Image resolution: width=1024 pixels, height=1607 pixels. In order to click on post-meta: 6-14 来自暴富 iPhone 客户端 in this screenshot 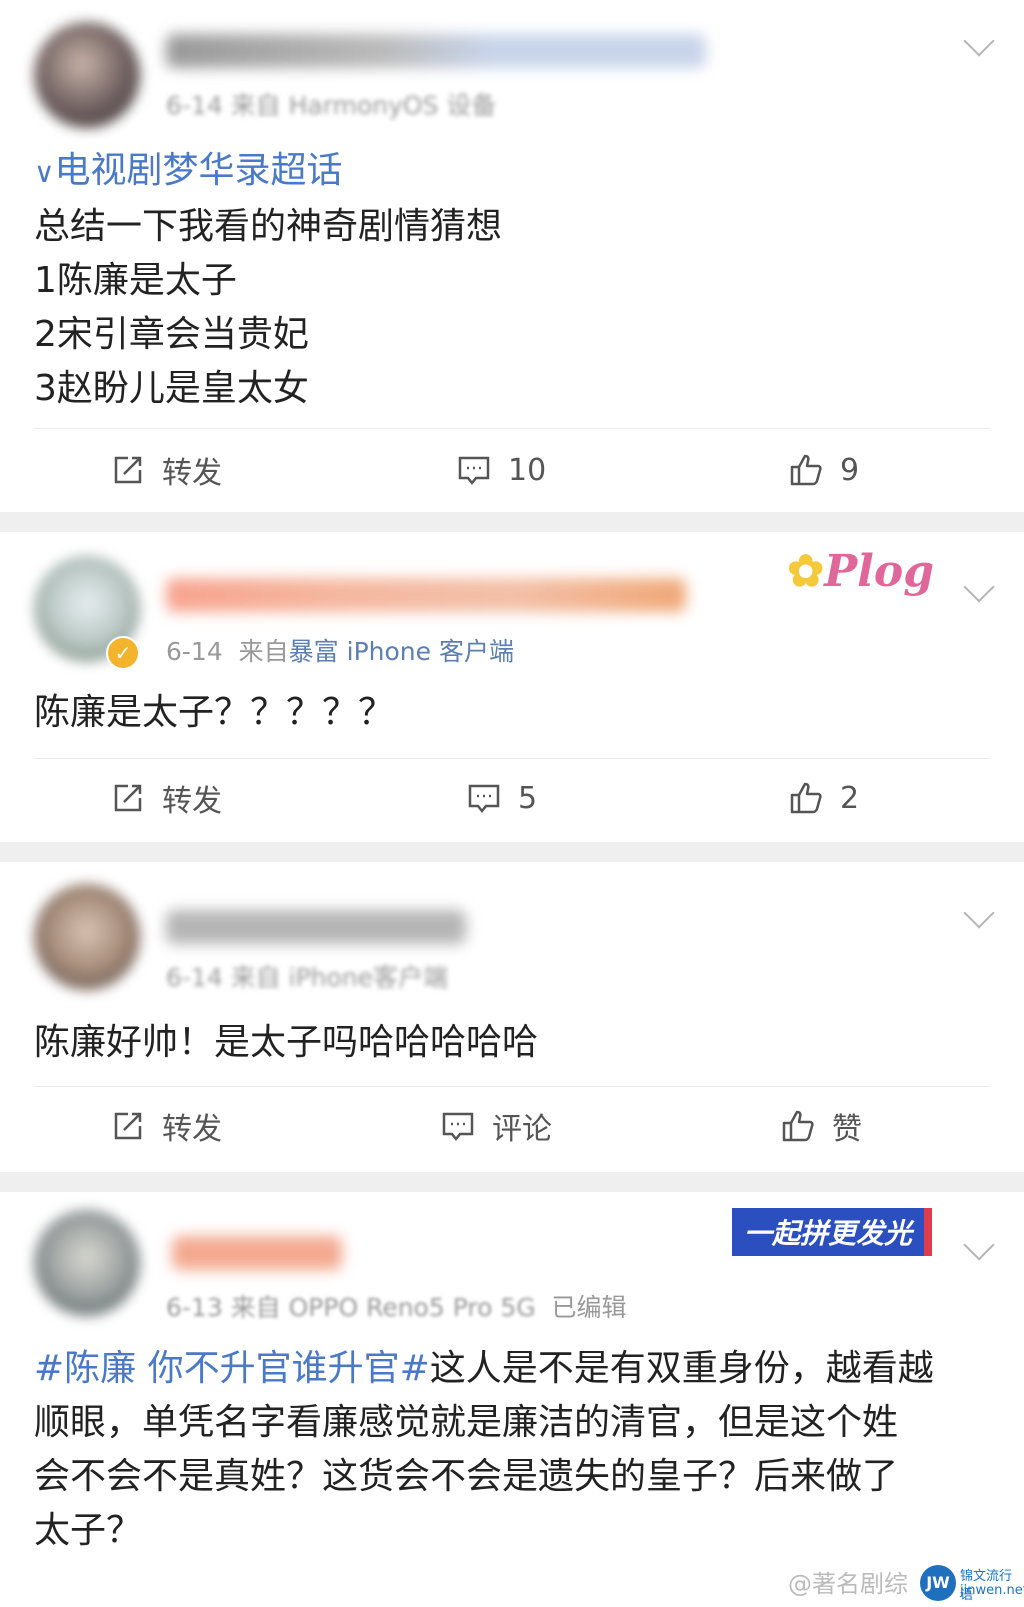, I will do `click(340, 651)`.